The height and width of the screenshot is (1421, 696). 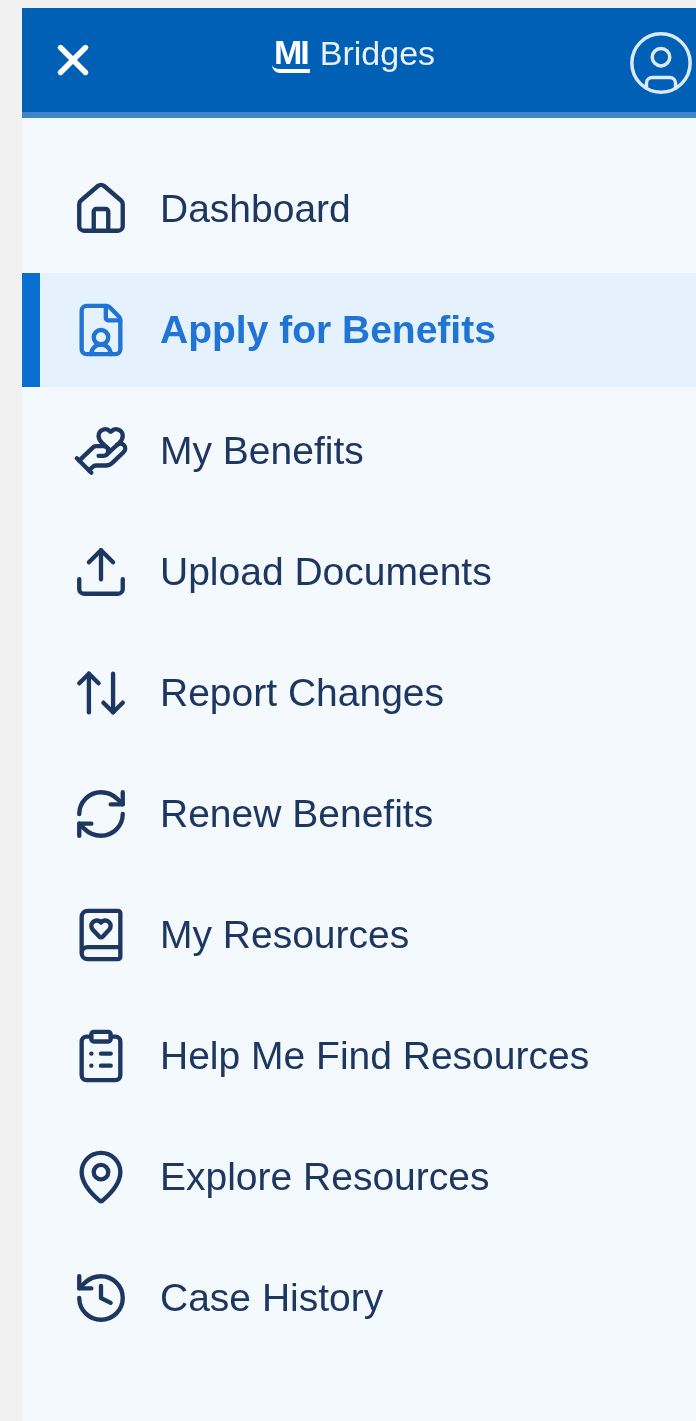 I want to click on menu-item: My Benefits, so click(x=359, y=450).